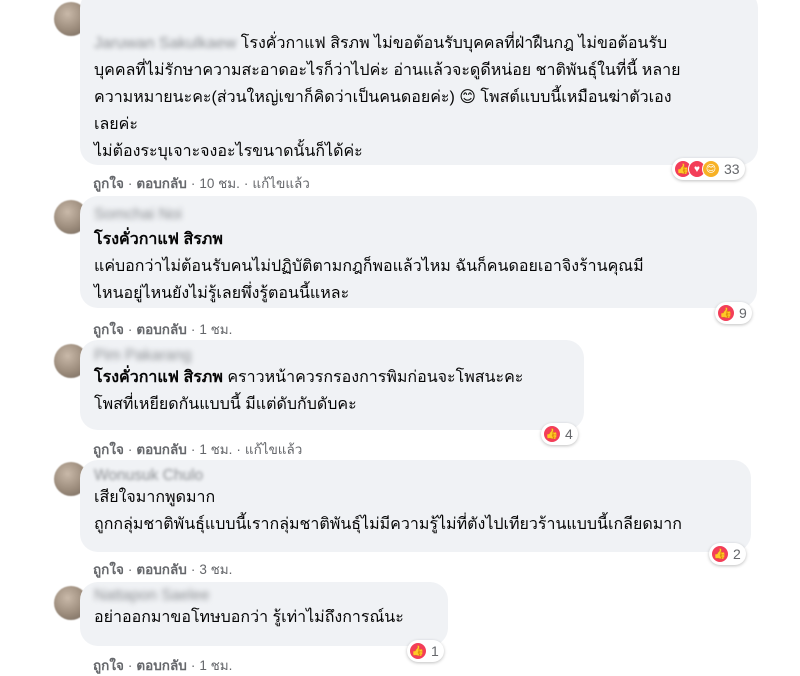 The width and height of the screenshot is (800, 676). I want to click on reactions-summary: 👍 2, so click(727, 554).